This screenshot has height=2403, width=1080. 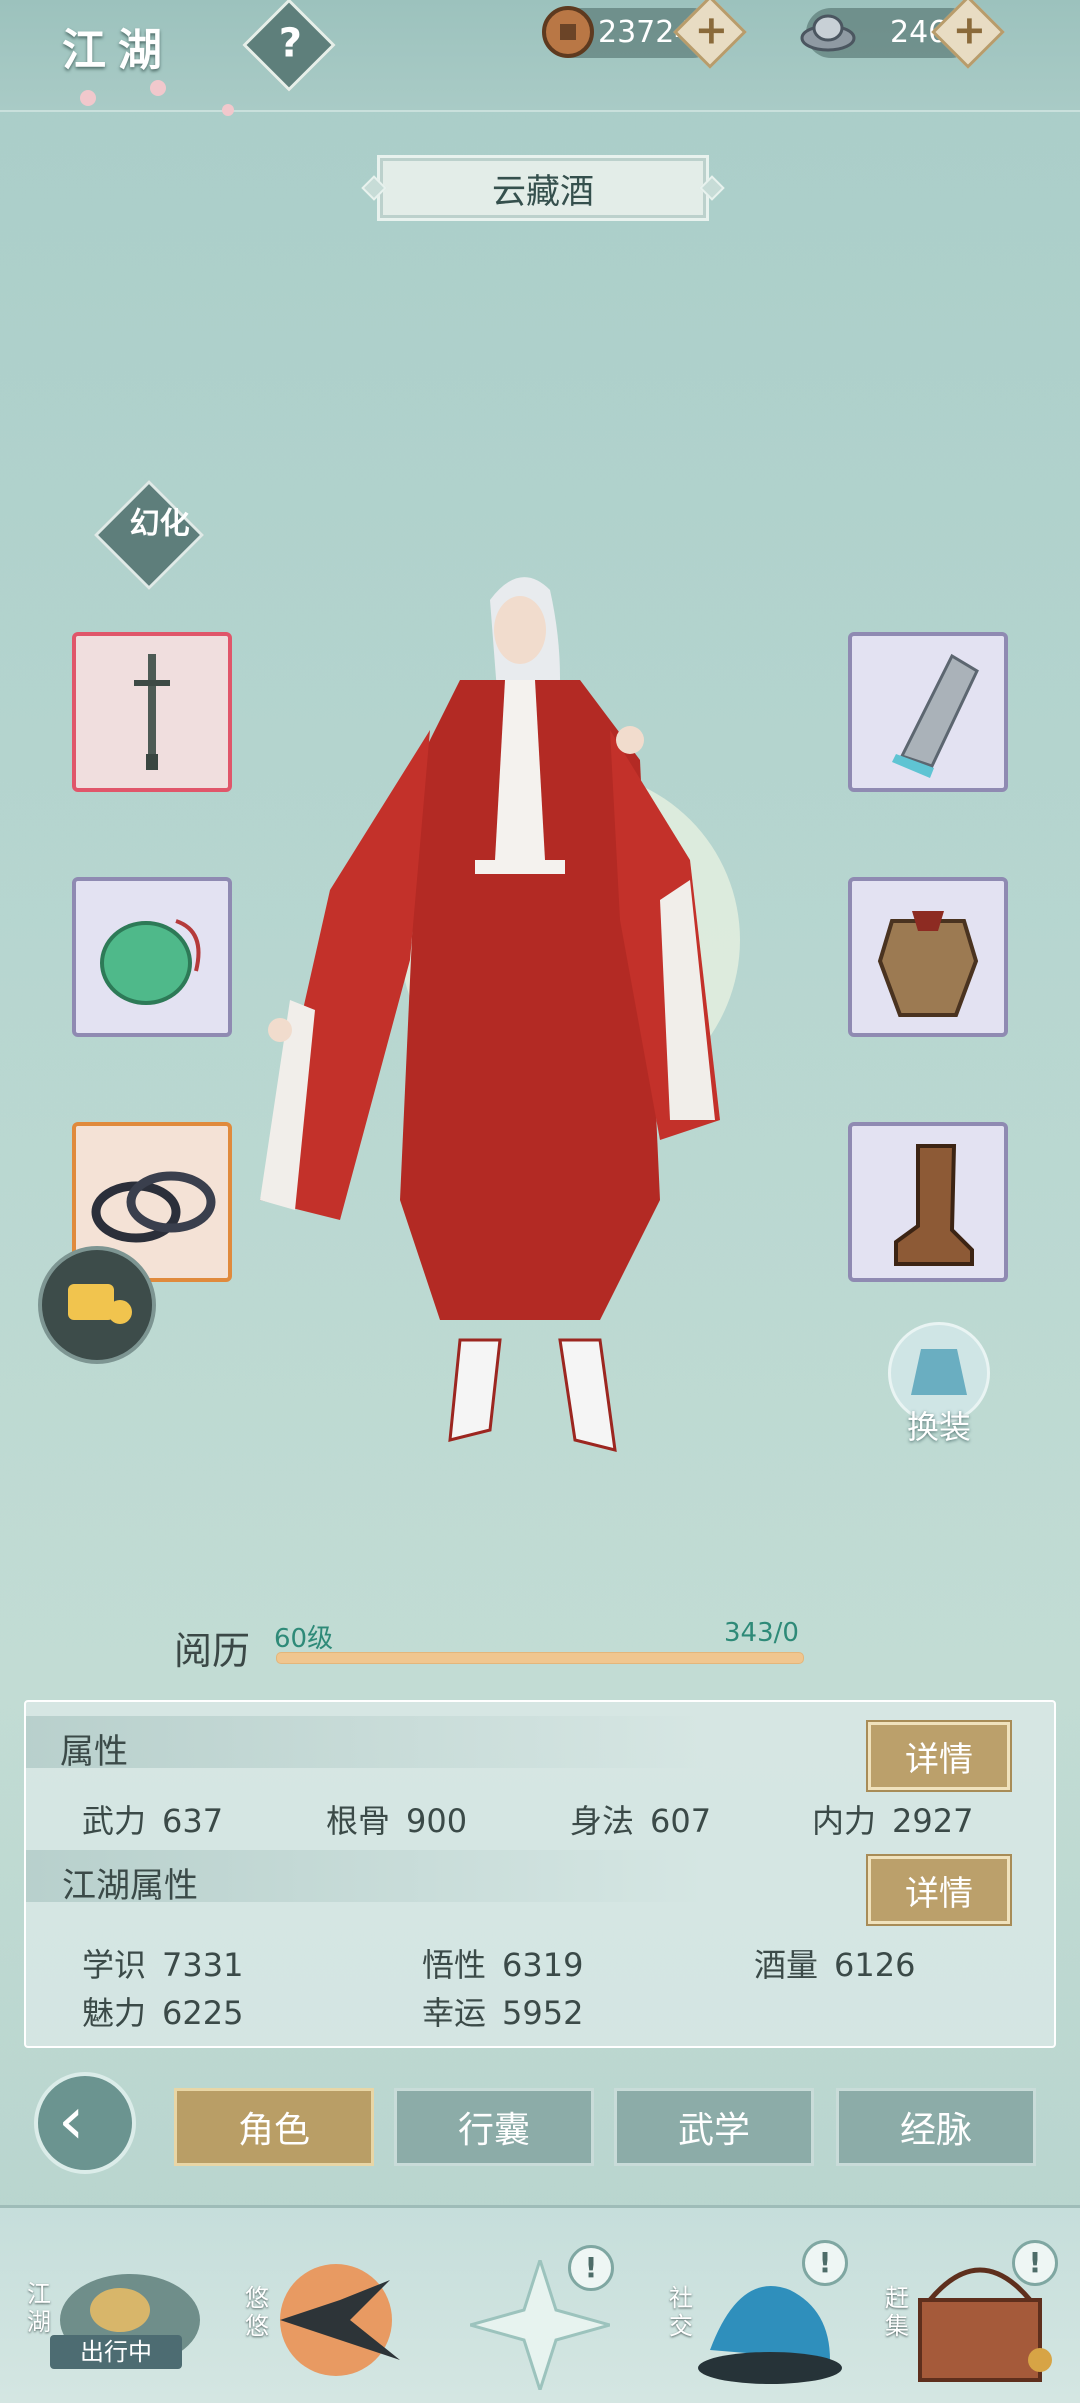 I want to click on character-name: 云藏酒, so click(x=543, y=191).